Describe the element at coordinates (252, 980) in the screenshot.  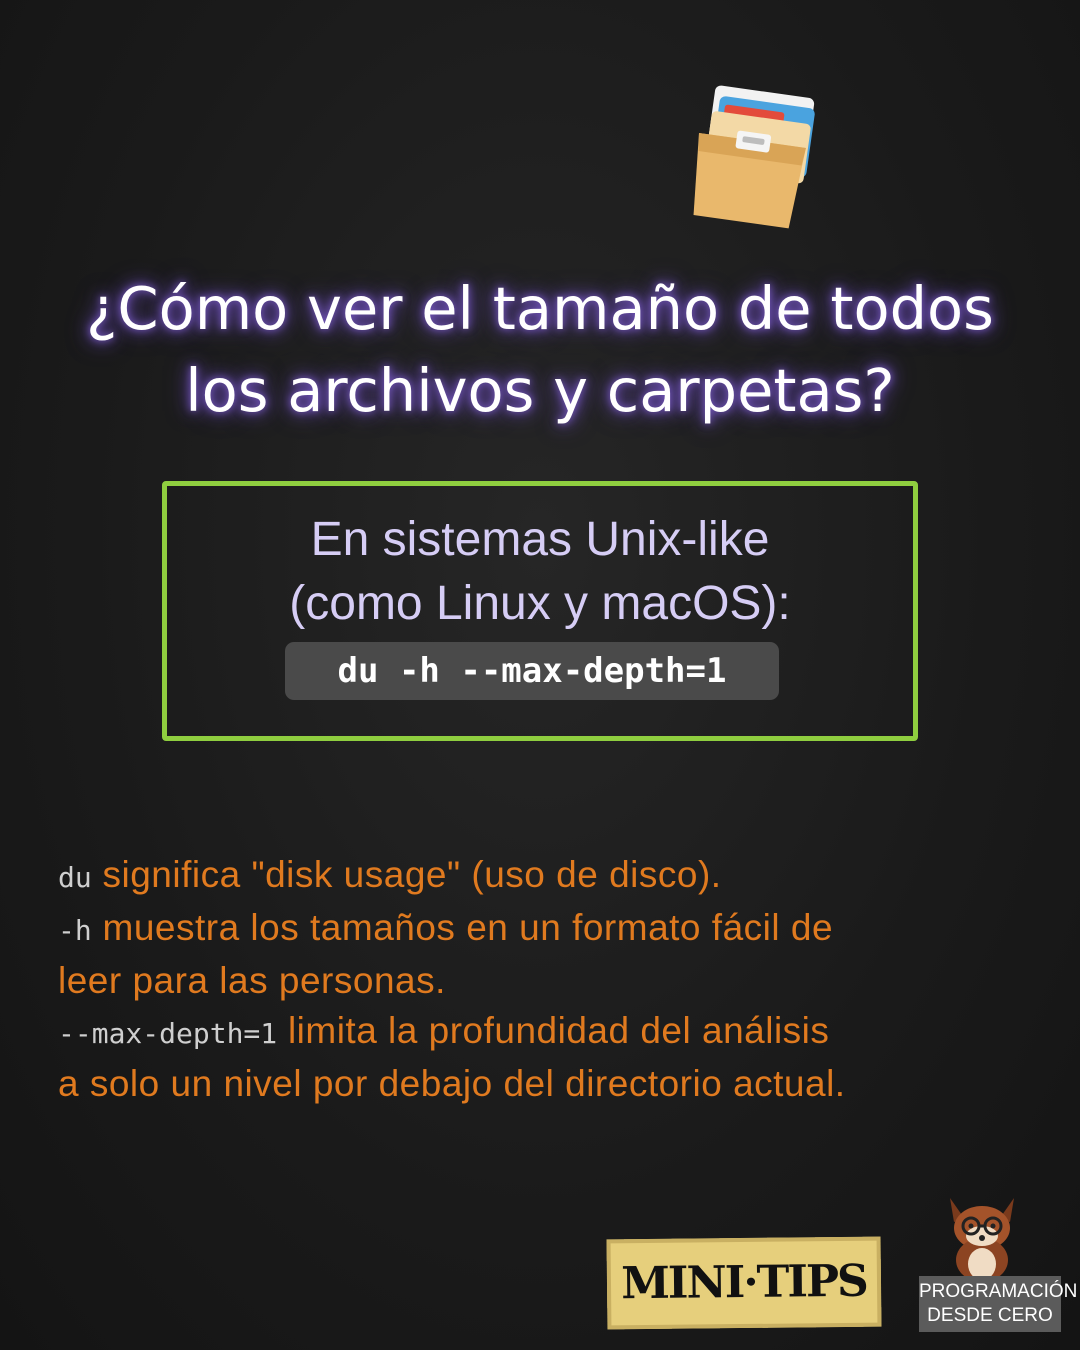
I see `option-desc-h-cont: leer para las personas.` at that location.